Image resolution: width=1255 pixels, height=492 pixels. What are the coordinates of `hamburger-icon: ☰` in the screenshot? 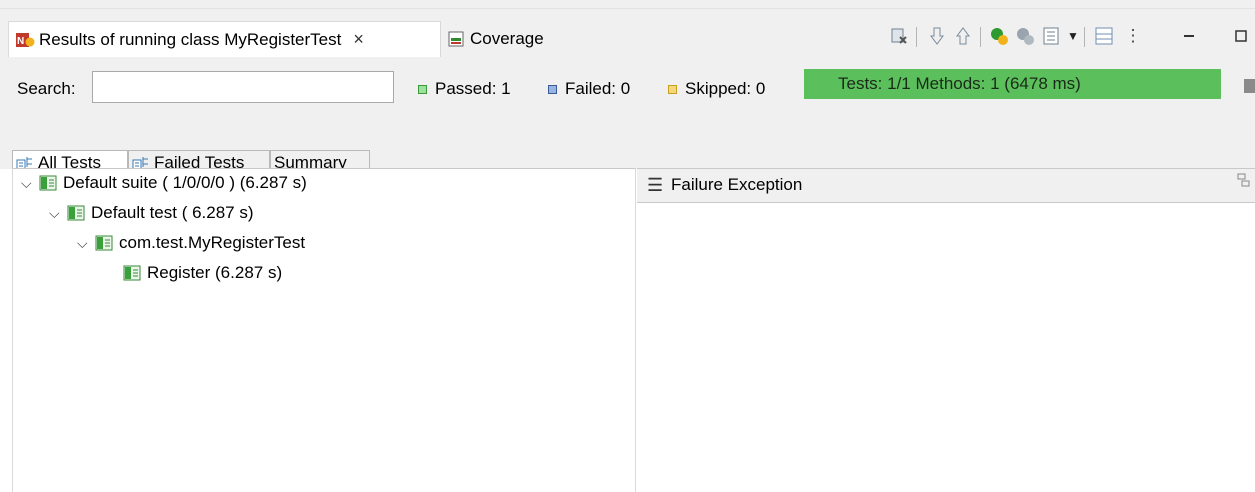 It's located at (655, 185).